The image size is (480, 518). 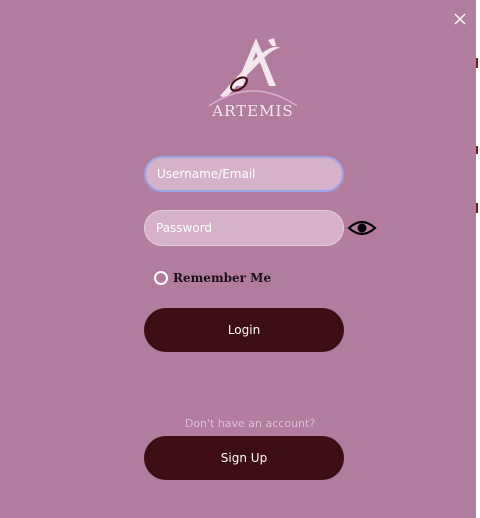 What do you see at coordinates (244, 174) in the screenshot?
I see `username-input` at bounding box center [244, 174].